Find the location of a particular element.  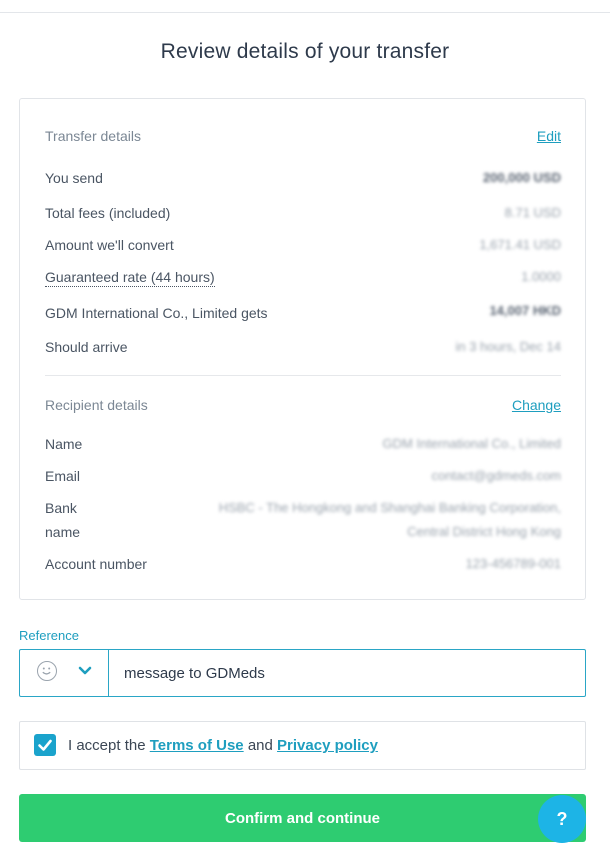

edit-link: Edit is located at coordinates (549, 136).